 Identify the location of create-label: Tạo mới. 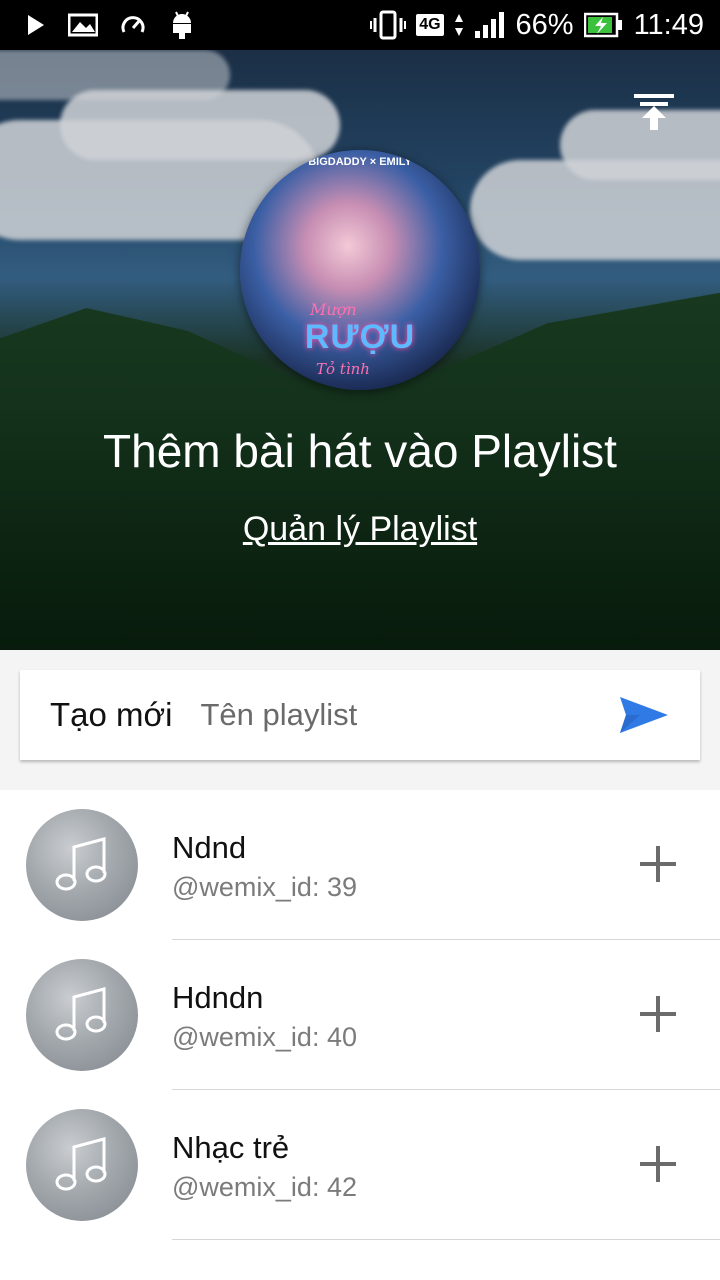
(111, 714).